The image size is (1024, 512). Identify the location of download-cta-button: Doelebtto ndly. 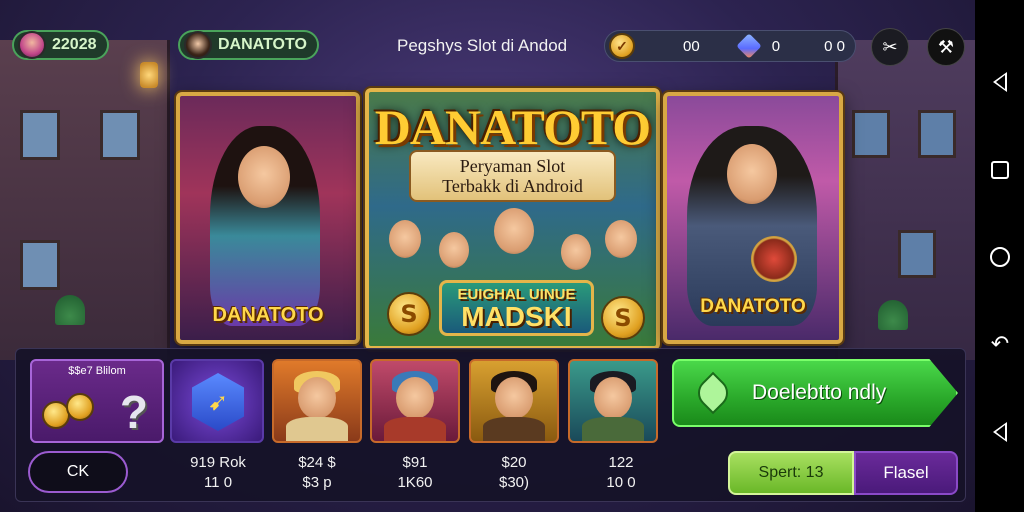
(815, 393).